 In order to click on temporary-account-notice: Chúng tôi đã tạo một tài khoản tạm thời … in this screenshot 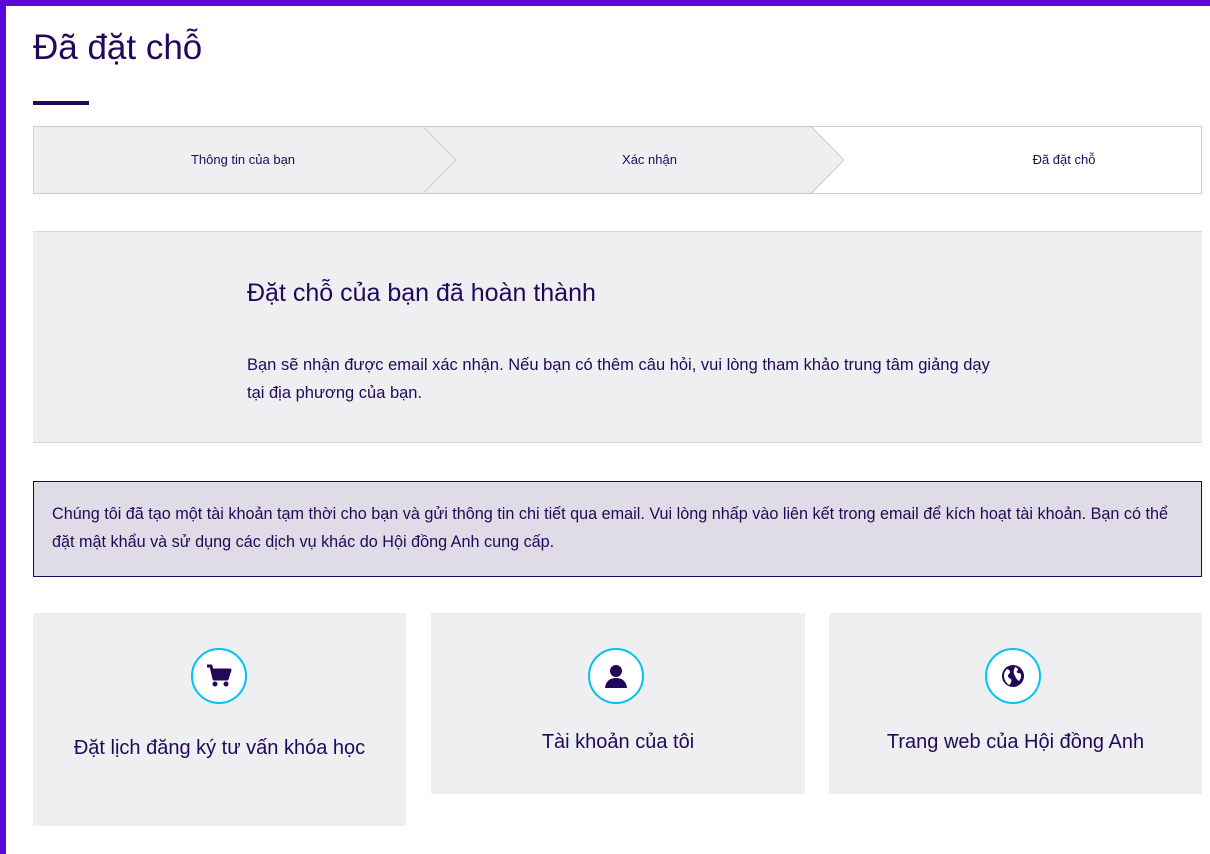, I will do `click(617, 529)`.